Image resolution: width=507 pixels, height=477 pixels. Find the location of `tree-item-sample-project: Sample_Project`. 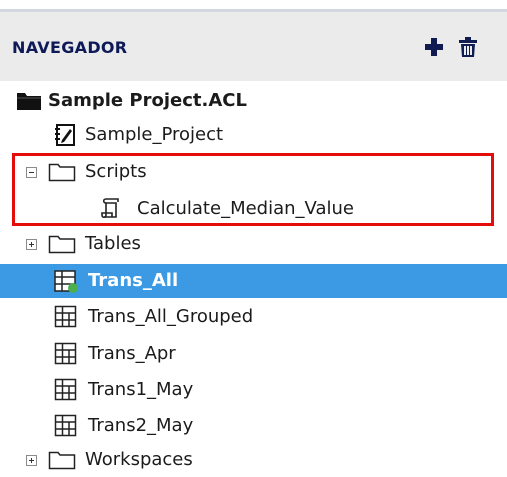

tree-item-sample-project: Sample_Project is located at coordinates (253, 135).